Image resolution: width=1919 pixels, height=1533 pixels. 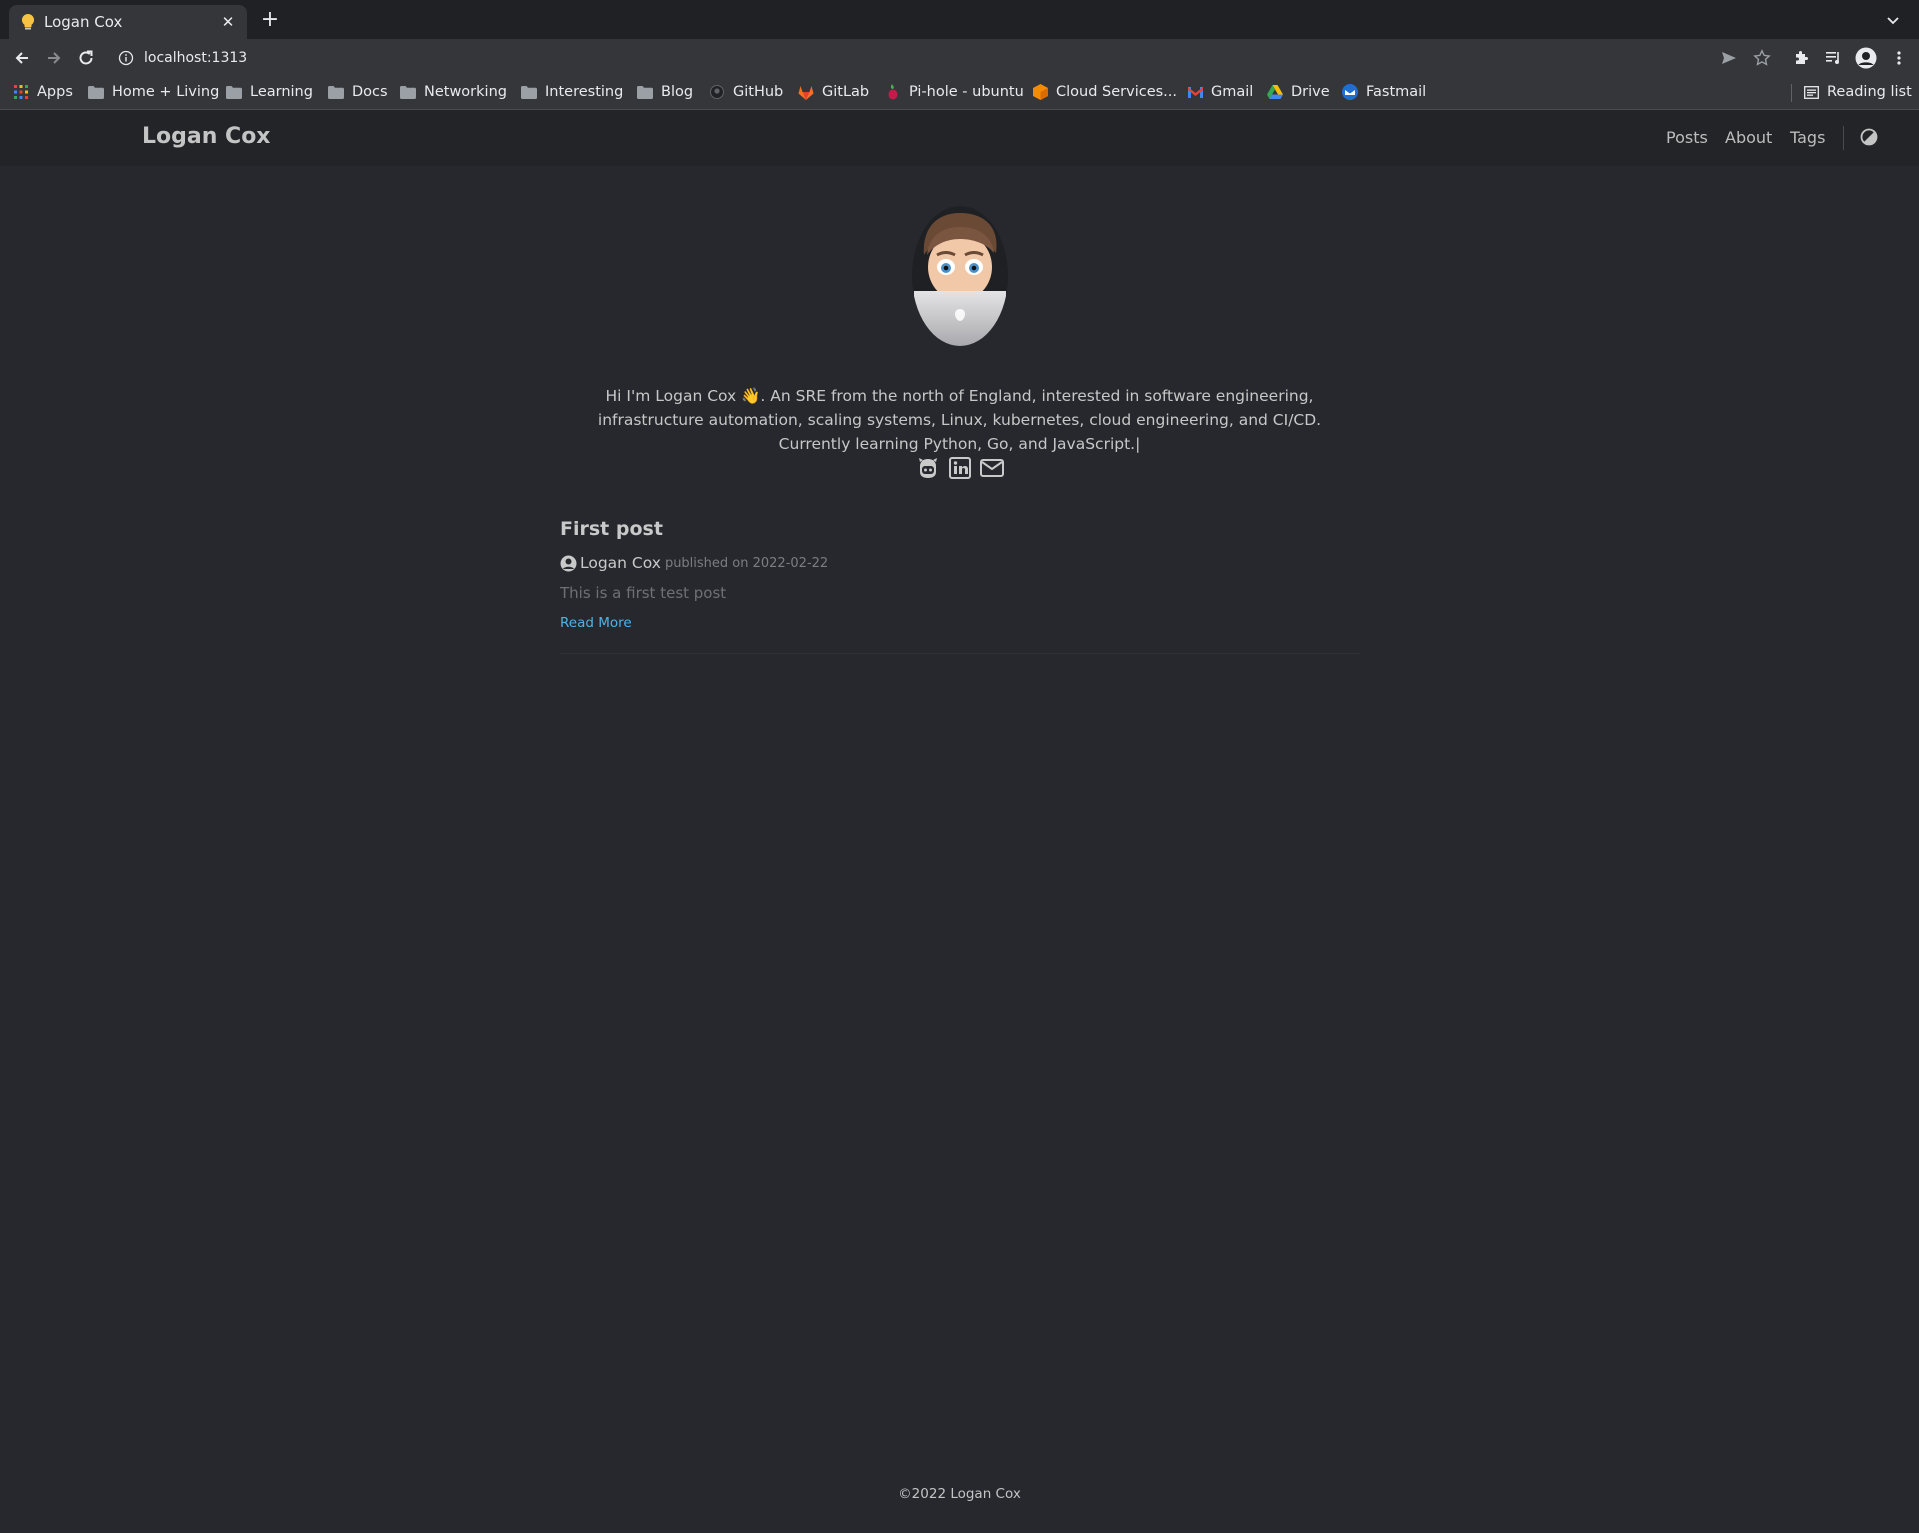 What do you see at coordinates (126, 58) in the screenshot?
I see `site-info-icon` at bounding box center [126, 58].